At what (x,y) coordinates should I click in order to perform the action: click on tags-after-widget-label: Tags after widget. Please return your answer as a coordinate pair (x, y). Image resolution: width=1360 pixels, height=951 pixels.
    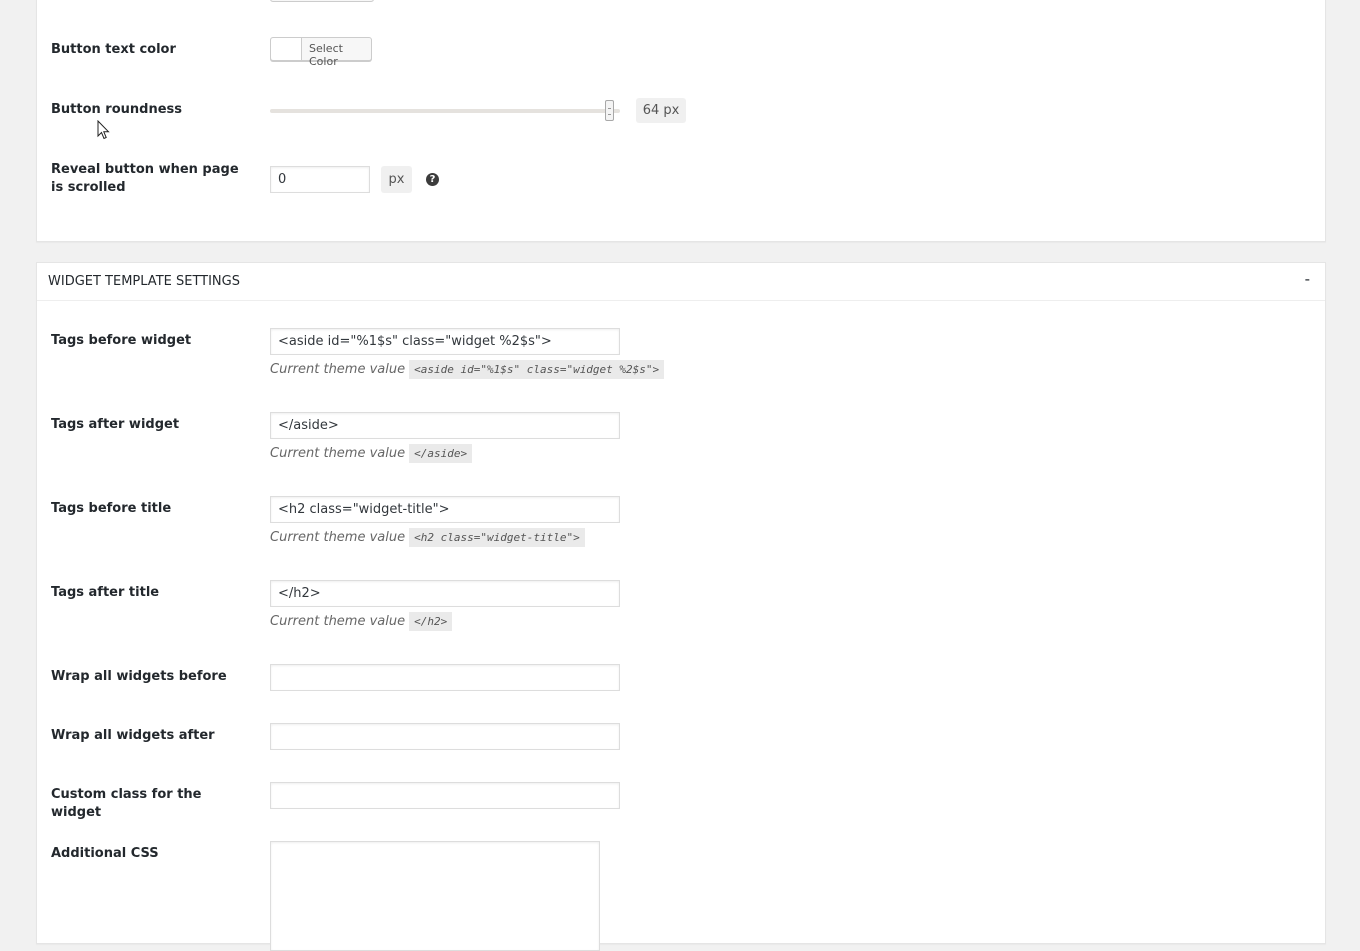
    Looking at the image, I should click on (115, 424).